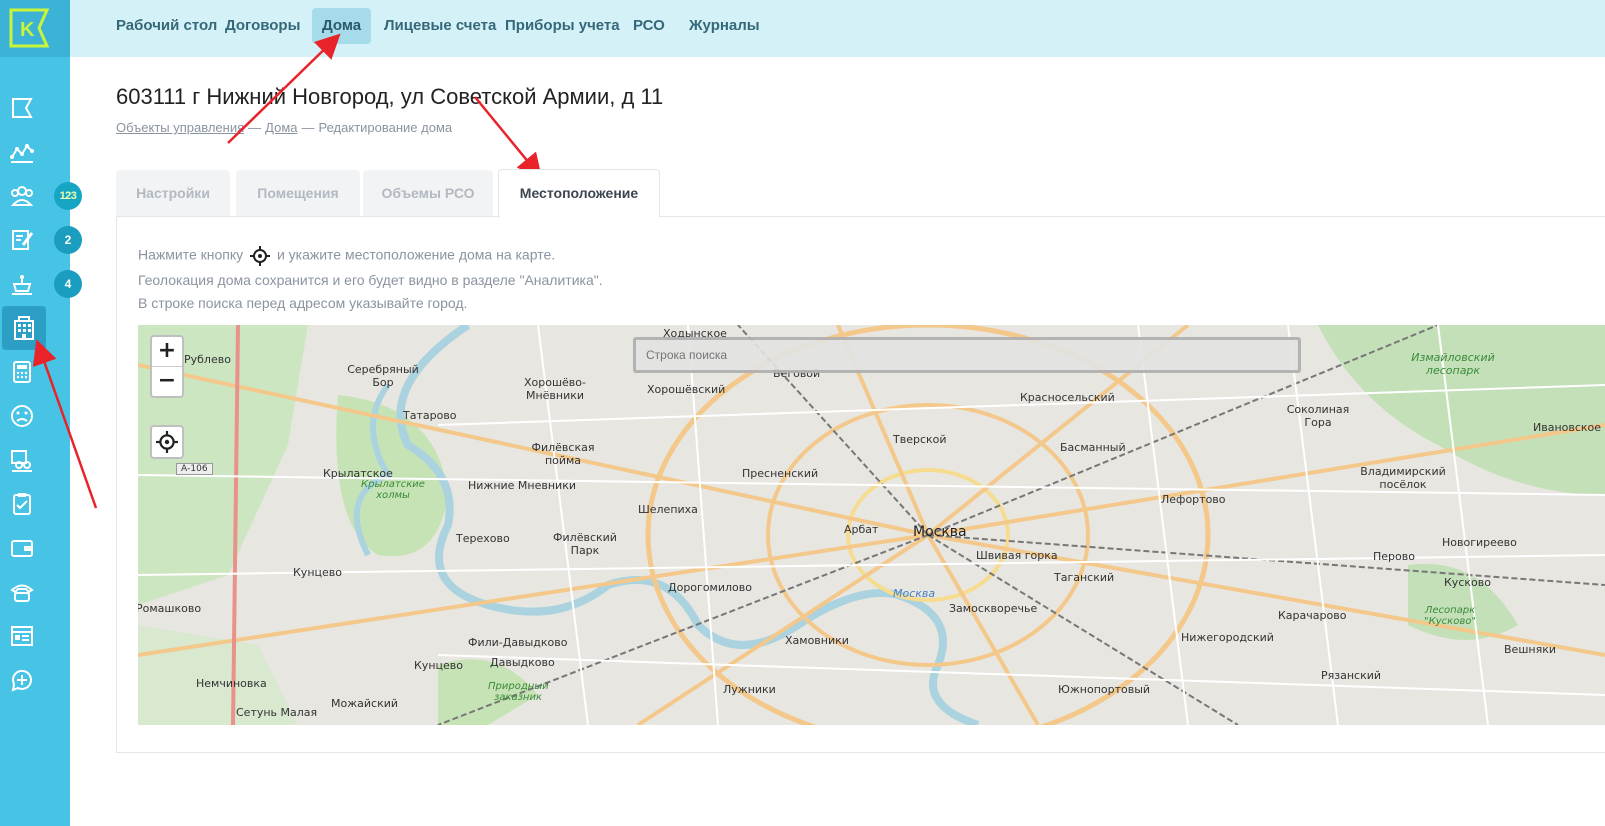 This screenshot has width=1605, height=826. What do you see at coordinates (342, 26) in the screenshot?
I see `nav-houses: Дома` at bounding box center [342, 26].